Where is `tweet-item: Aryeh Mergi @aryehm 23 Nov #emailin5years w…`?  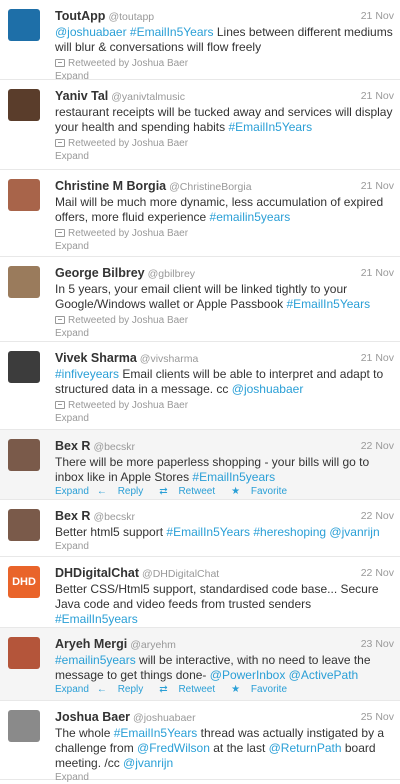
tweet-item: Aryeh Mergi @aryehm 23 Nov #emailin5years w… is located at coordinates (200, 664).